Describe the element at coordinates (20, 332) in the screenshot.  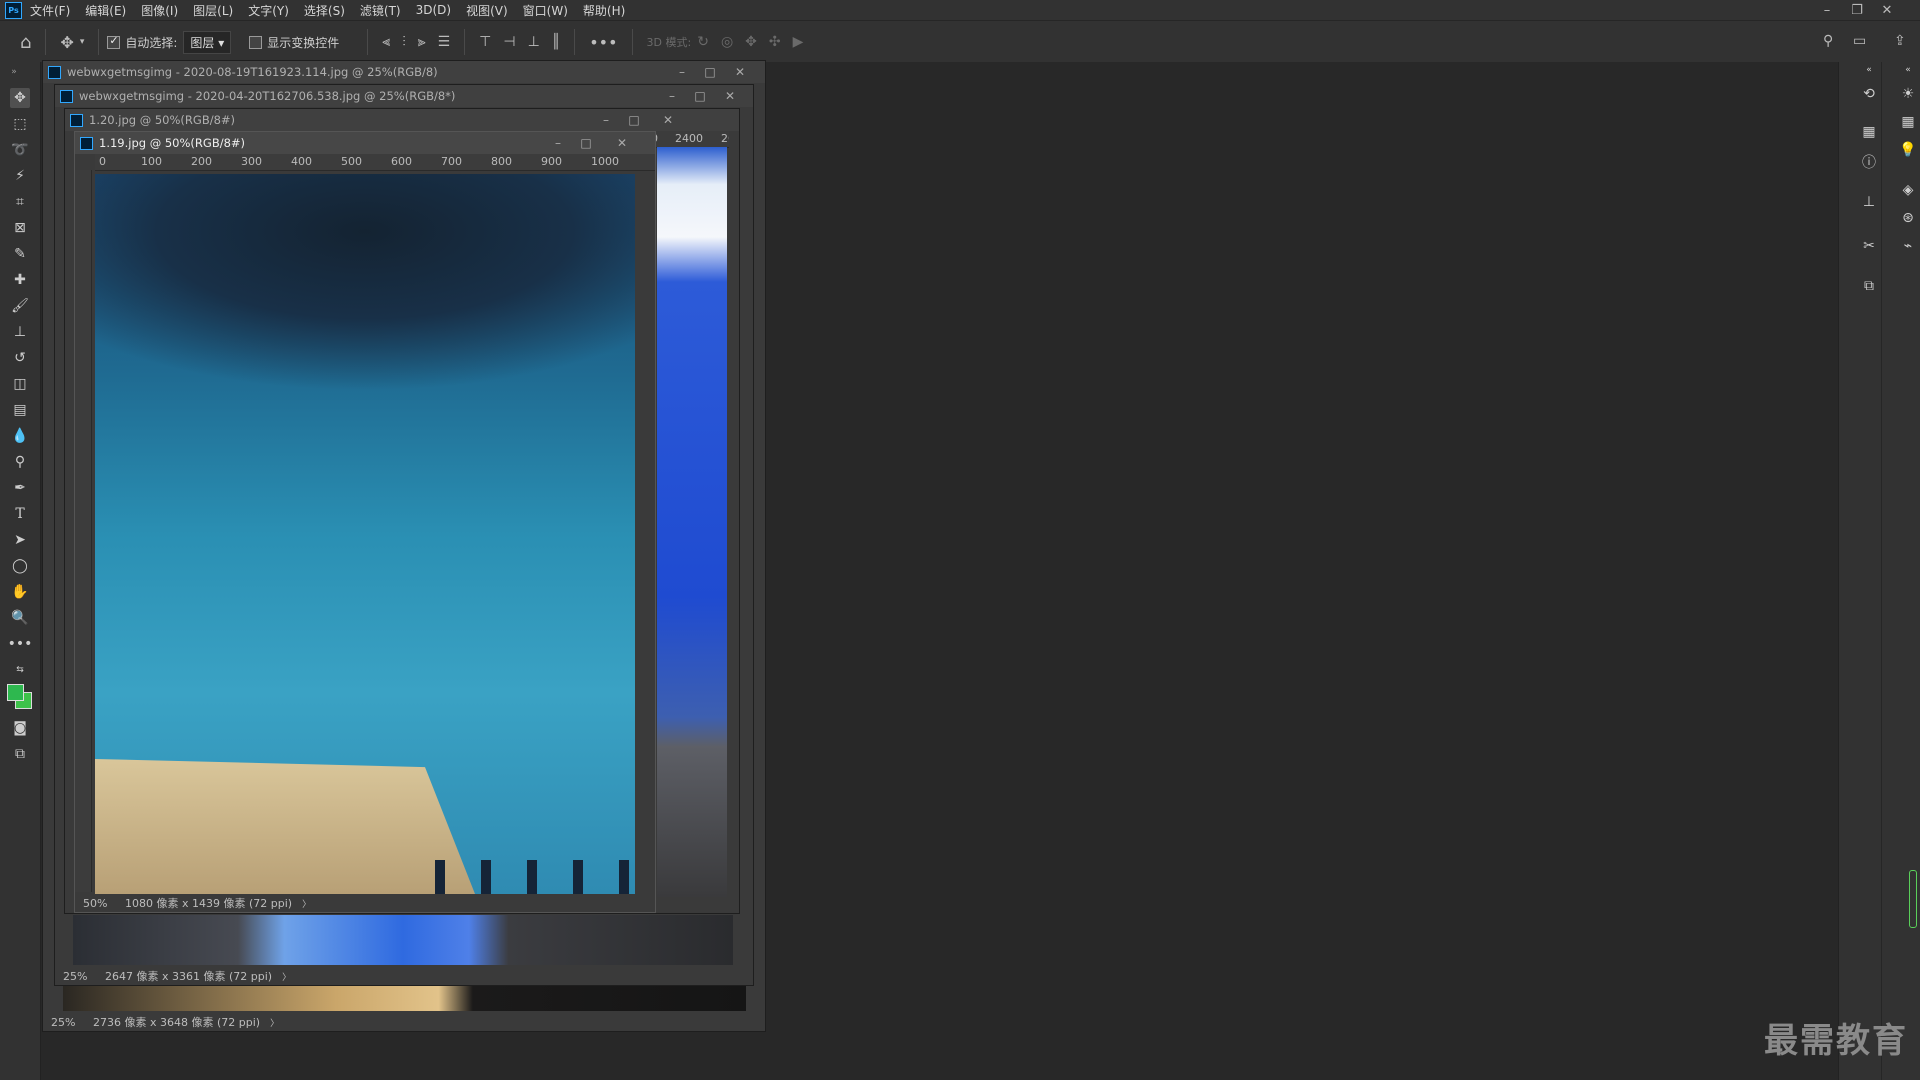
I see `clone-stamp-icon: ⊥` at that location.